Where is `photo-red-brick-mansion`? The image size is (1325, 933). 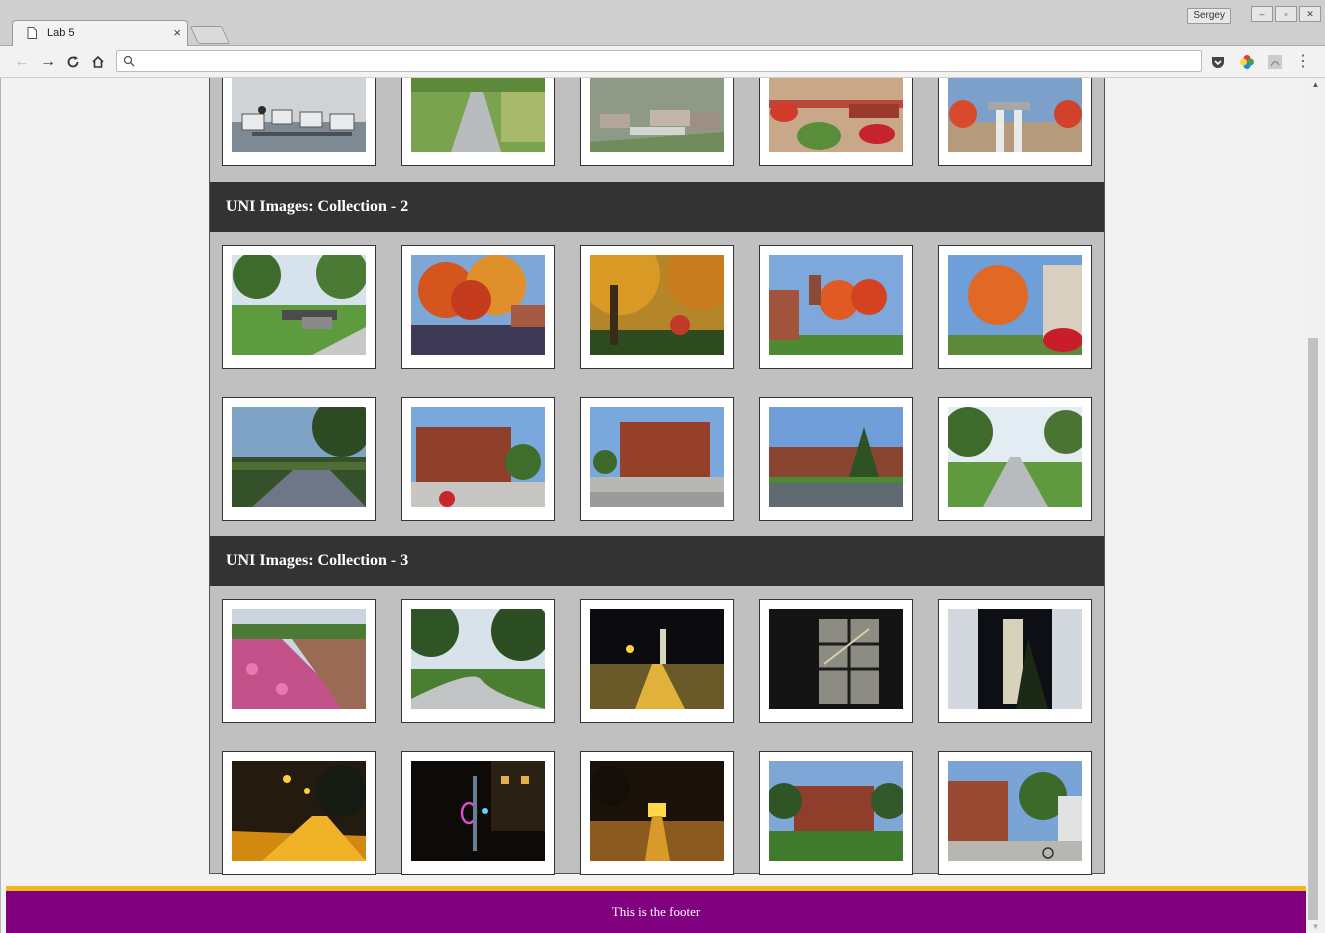
photo-red-brick-mansion is located at coordinates (836, 811).